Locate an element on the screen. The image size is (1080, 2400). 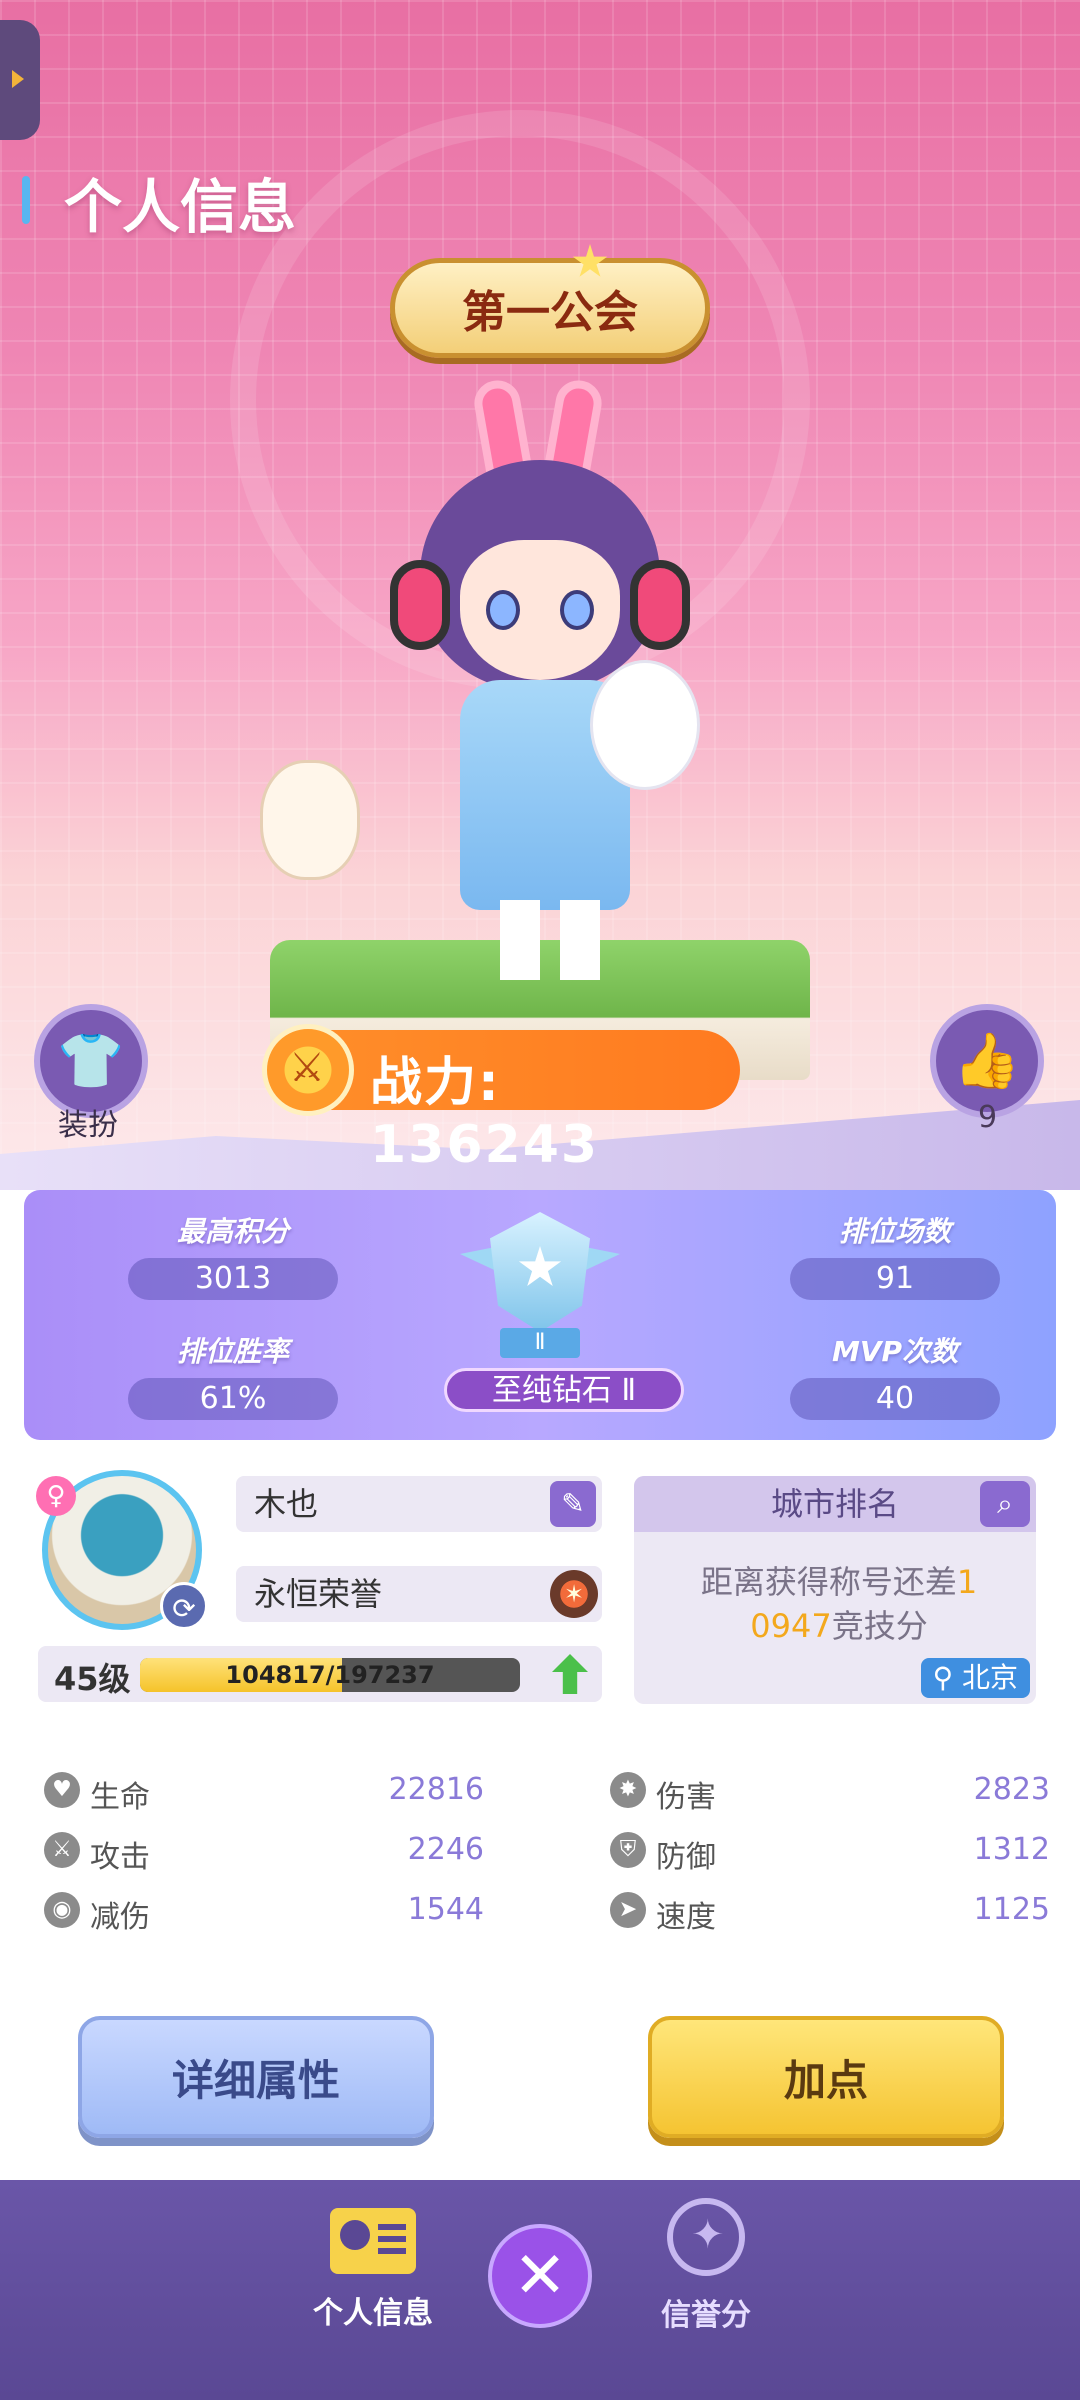
stat-row: ◉ 减伤 1544 is located at coordinates (264, 1911).